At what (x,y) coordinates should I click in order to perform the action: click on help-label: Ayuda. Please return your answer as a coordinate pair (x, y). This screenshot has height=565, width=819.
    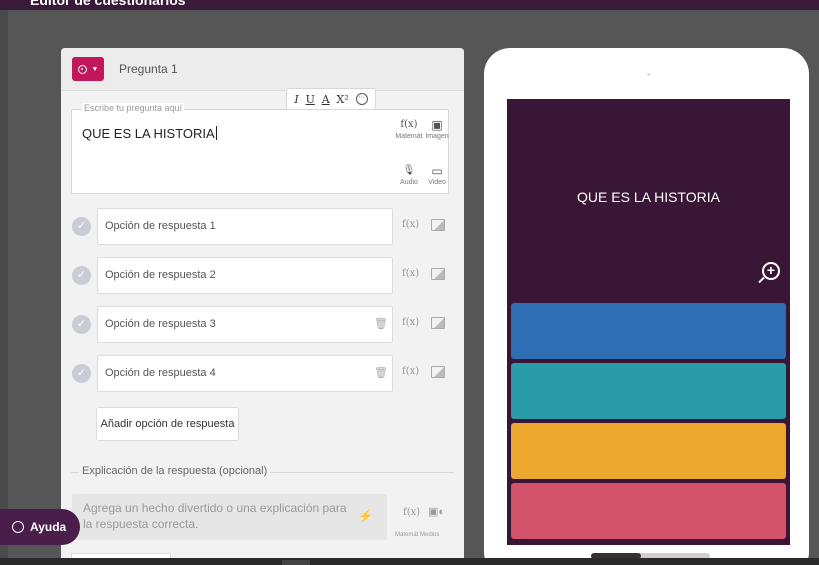
    Looking at the image, I should click on (48, 527).